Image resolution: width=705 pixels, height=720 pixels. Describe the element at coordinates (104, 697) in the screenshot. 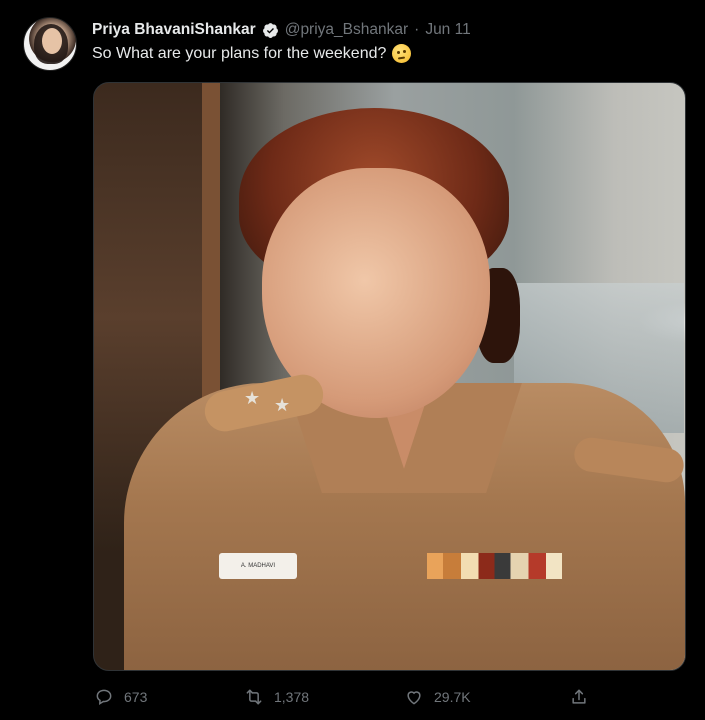

I see `reply-icon` at that location.